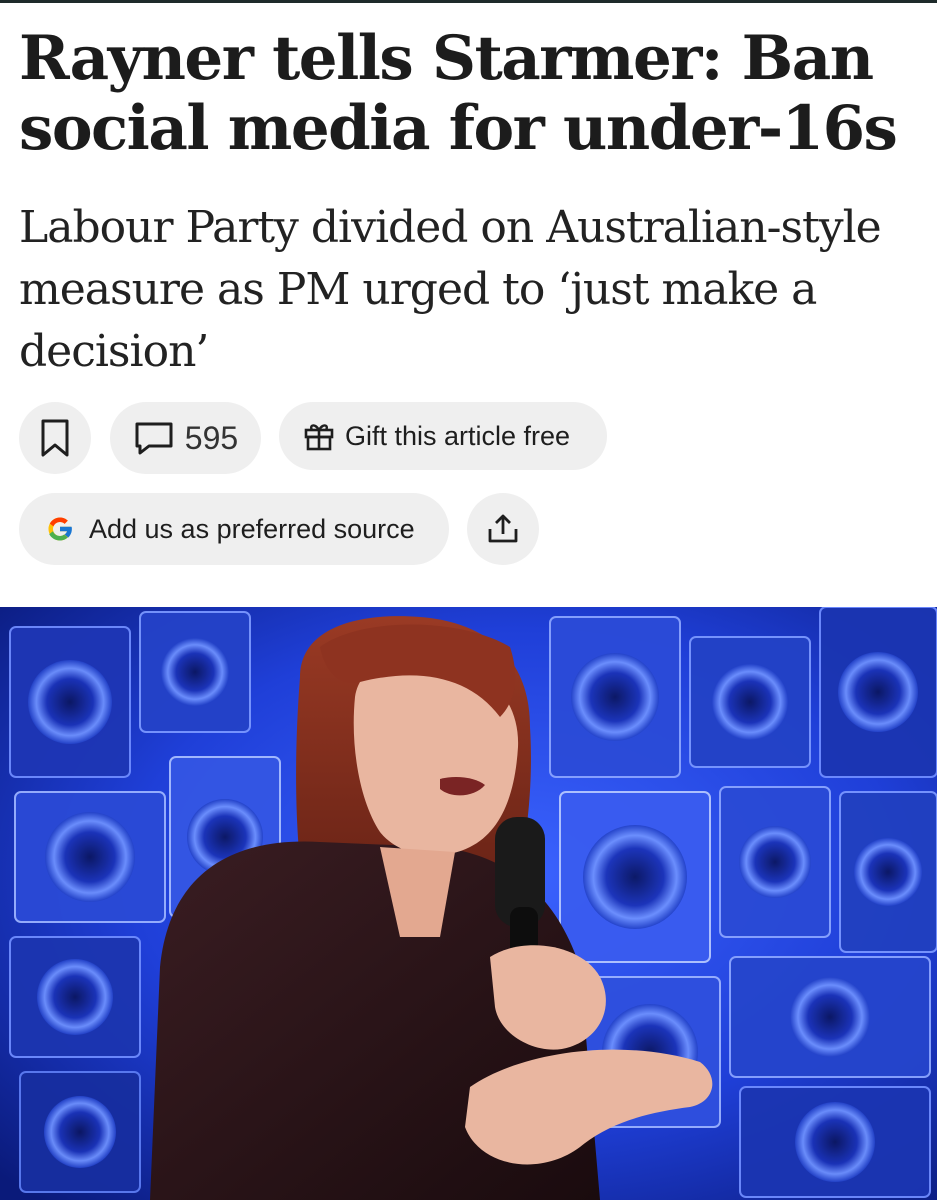 The height and width of the screenshot is (1200, 937). I want to click on preferred-source-button: Add us as preferred source, so click(234, 529).